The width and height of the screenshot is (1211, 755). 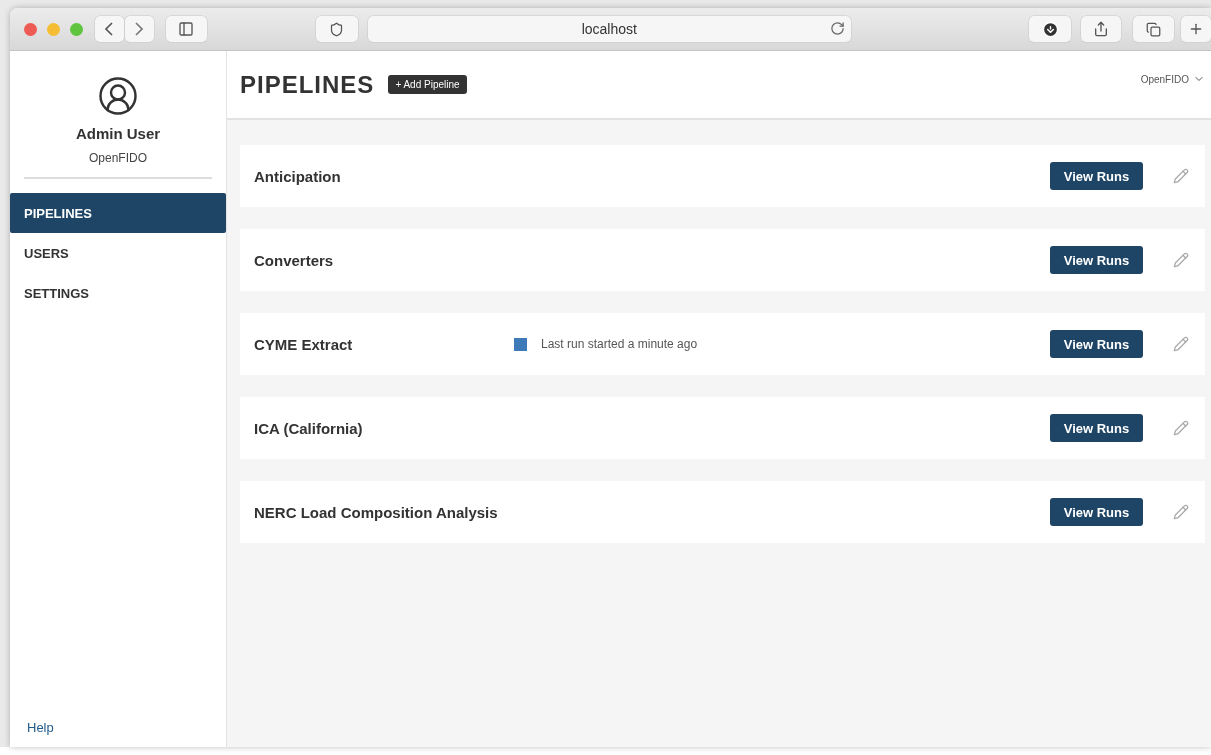 I want to click on plus-icon, so click(x=1196, y=29).